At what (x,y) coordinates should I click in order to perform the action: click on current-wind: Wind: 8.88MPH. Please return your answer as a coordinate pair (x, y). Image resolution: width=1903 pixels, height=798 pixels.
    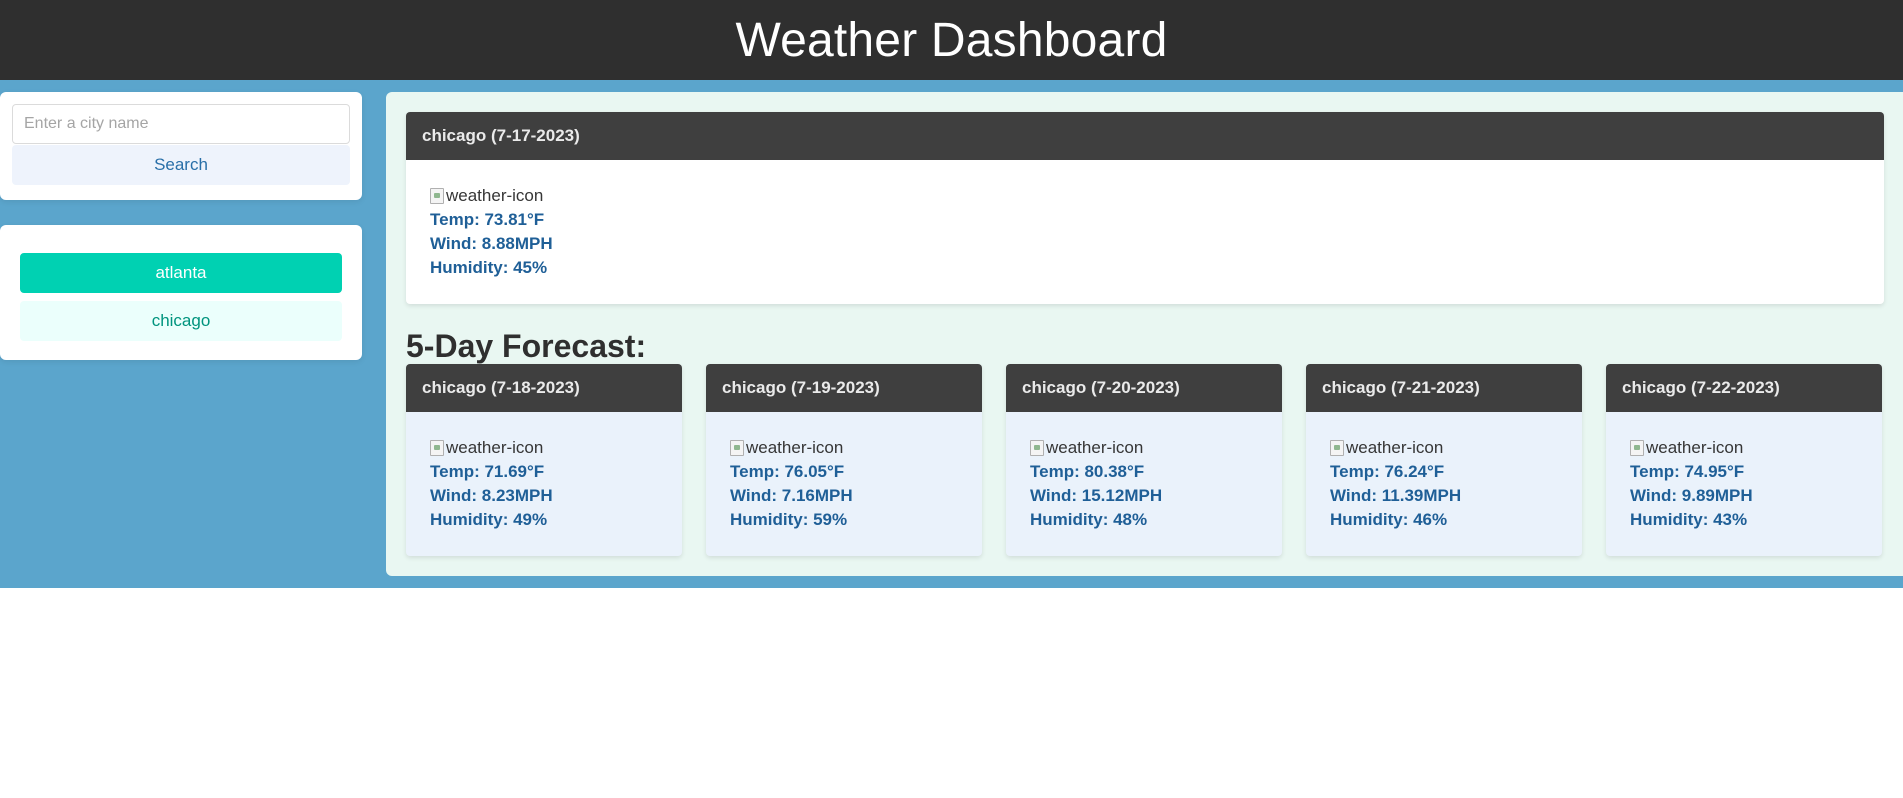
    Looking at the image, I should click on (491, 243).